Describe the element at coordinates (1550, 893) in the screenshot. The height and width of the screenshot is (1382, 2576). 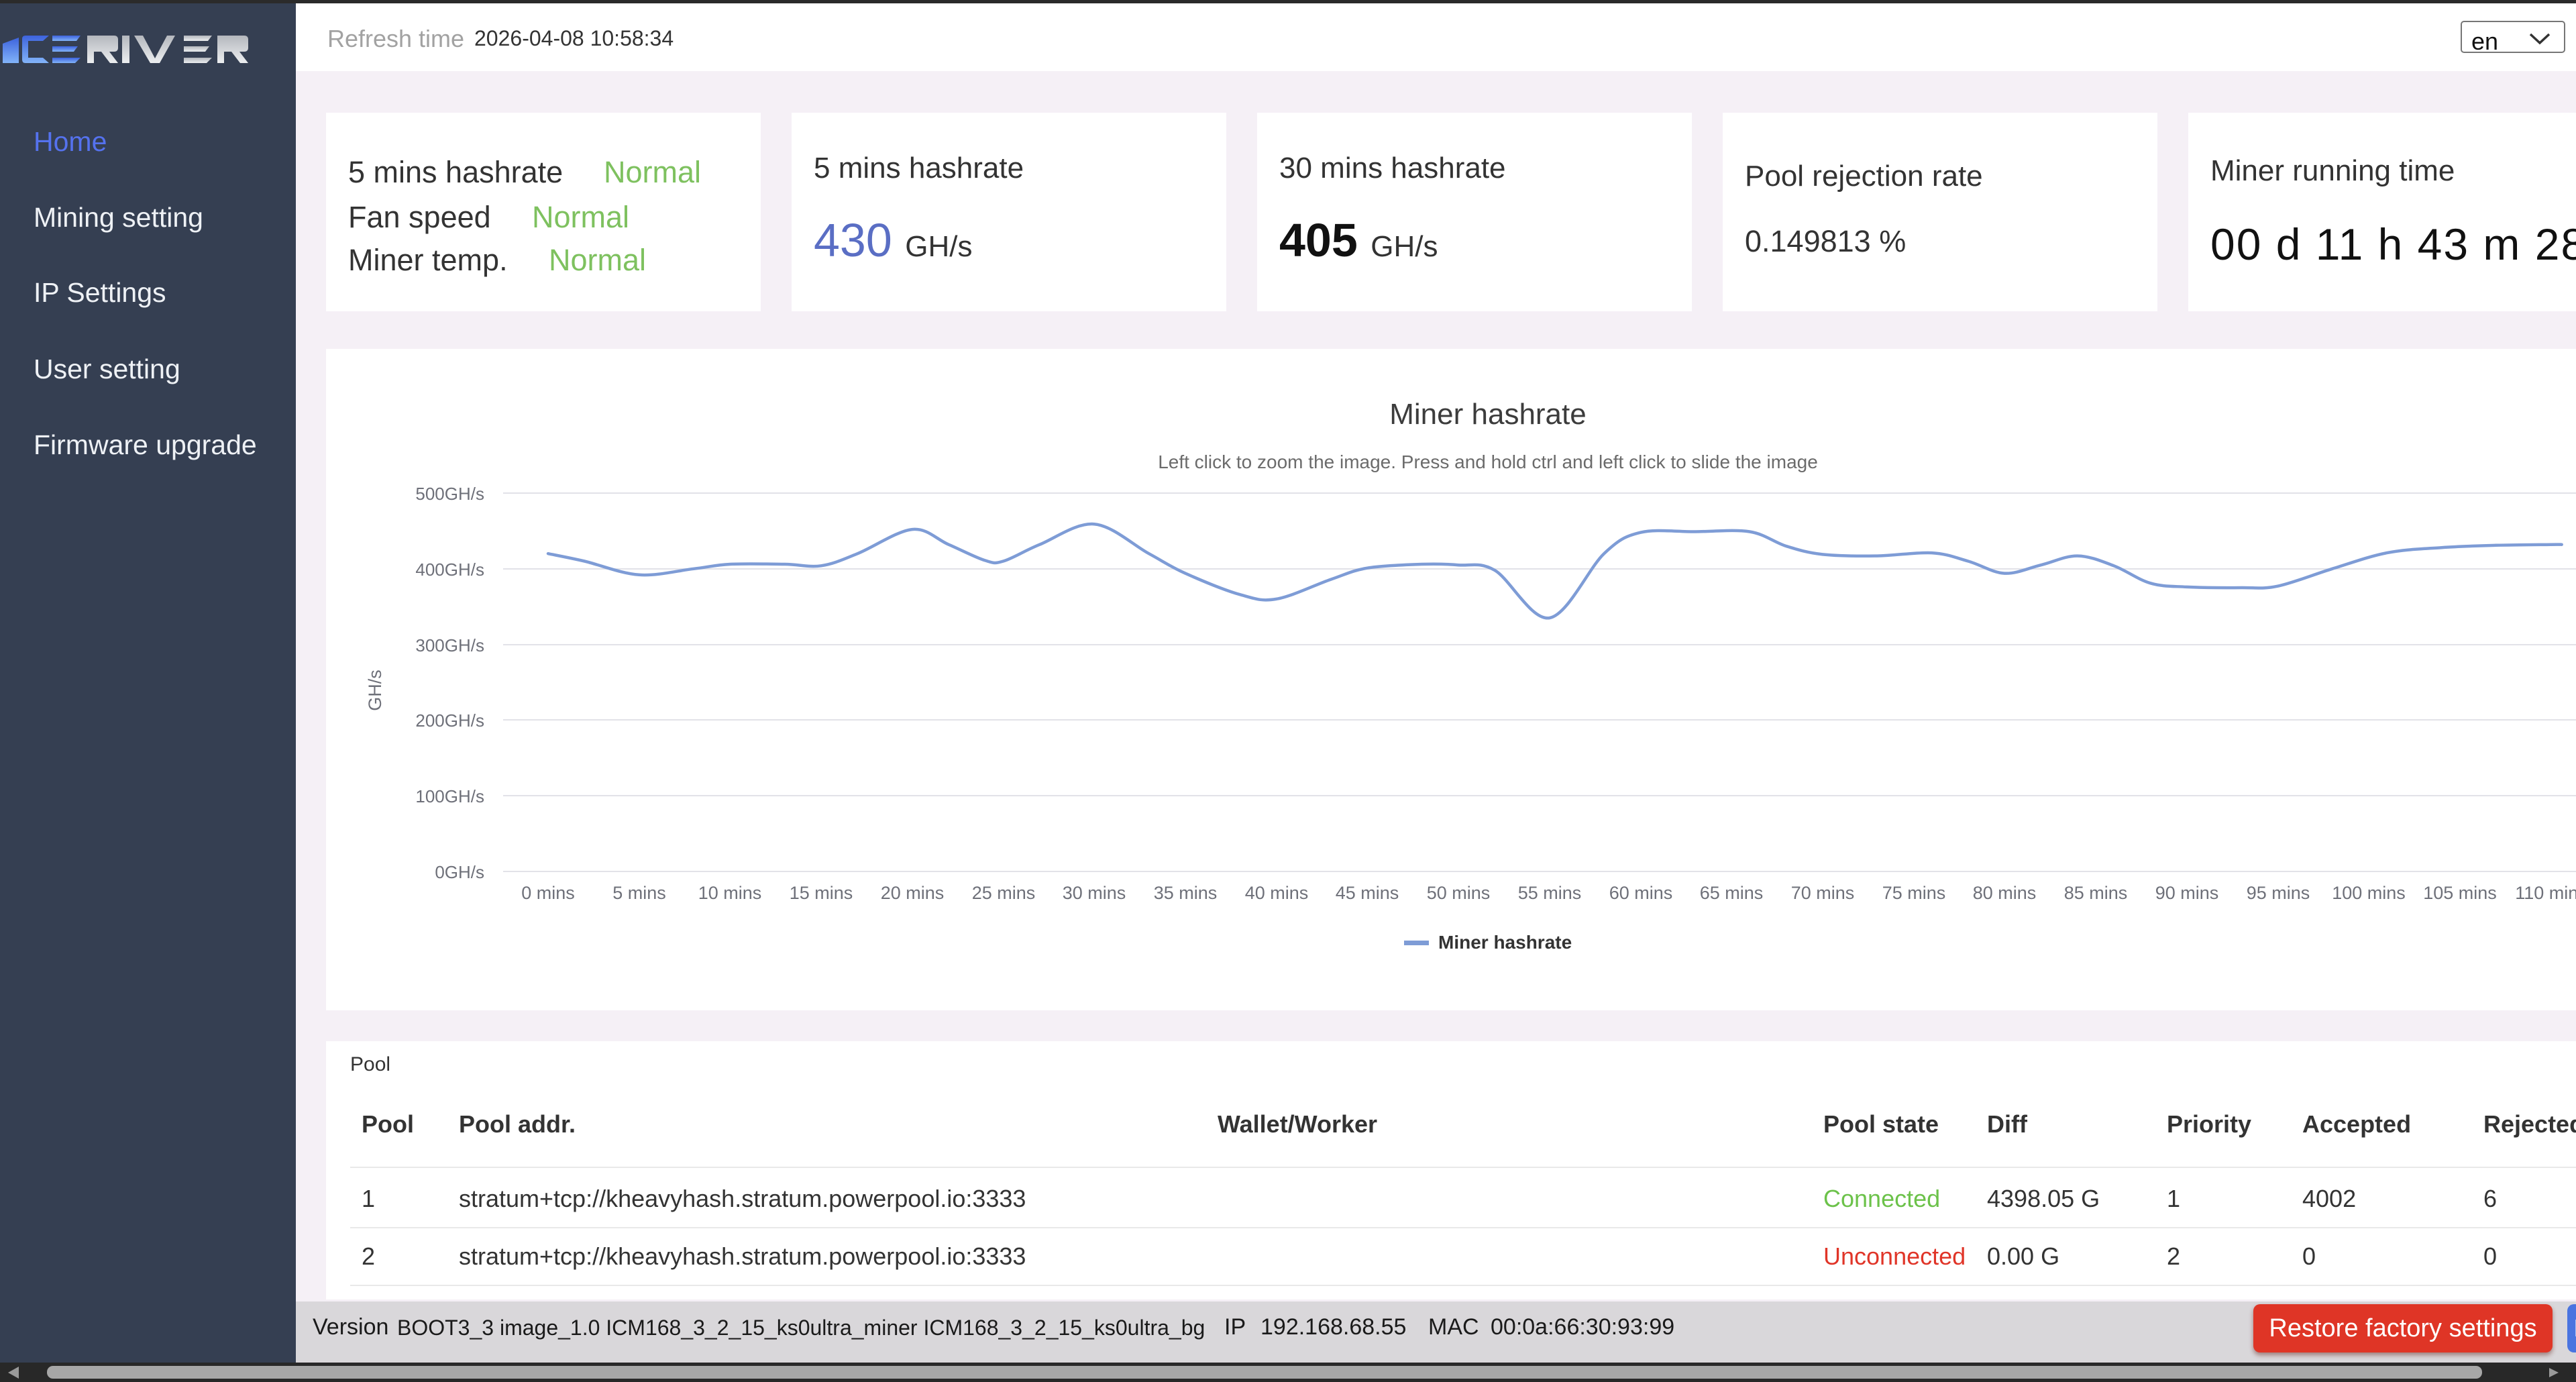
I see `svg-text: 55 mins` at that location.